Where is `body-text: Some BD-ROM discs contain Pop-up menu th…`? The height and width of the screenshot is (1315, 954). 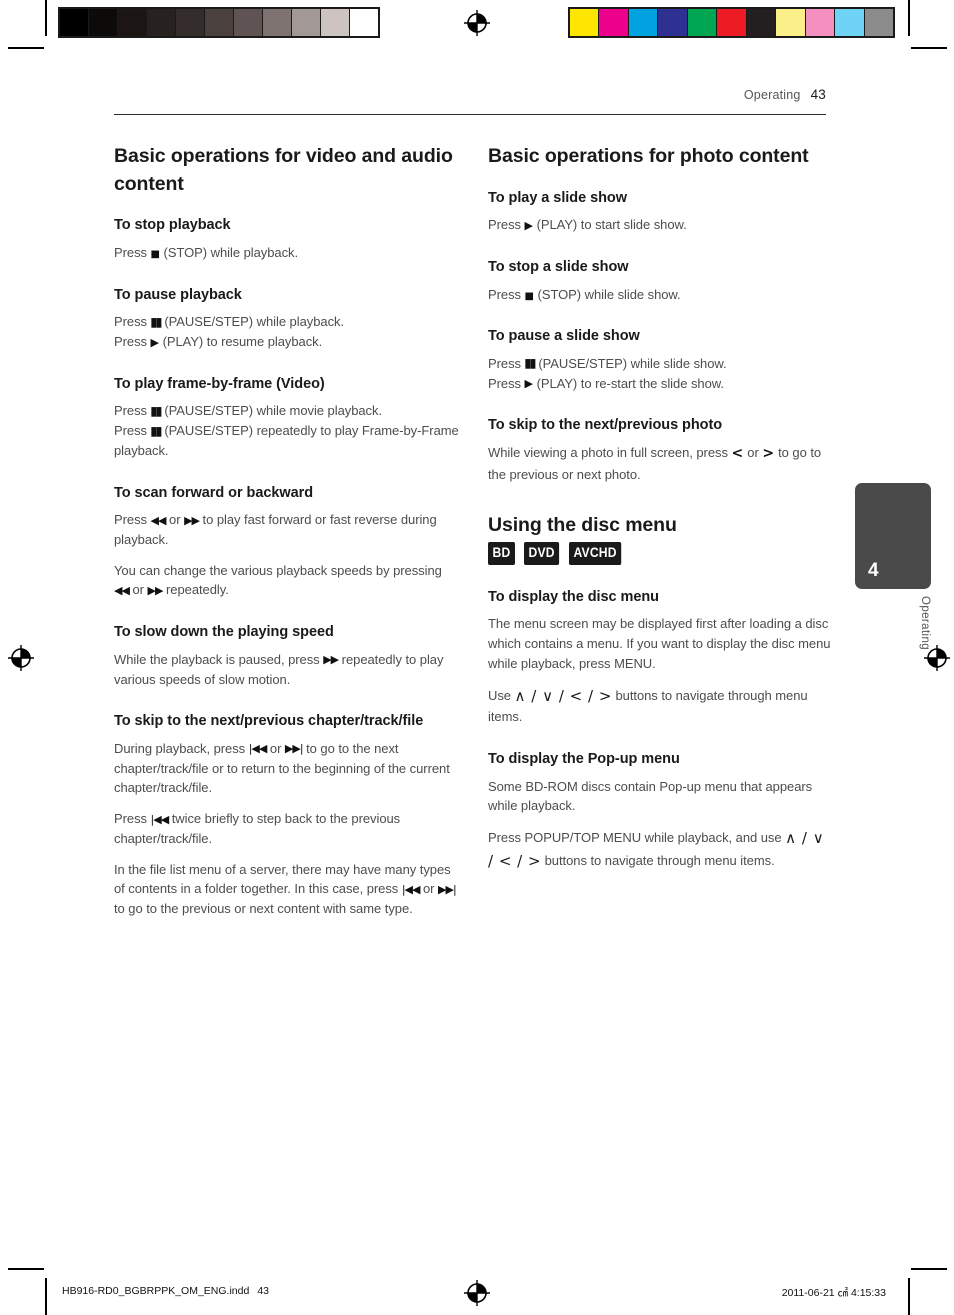
body-text: Some BD-ROM discs contain Pop-up menu th… is located at coordinates (650, 796).